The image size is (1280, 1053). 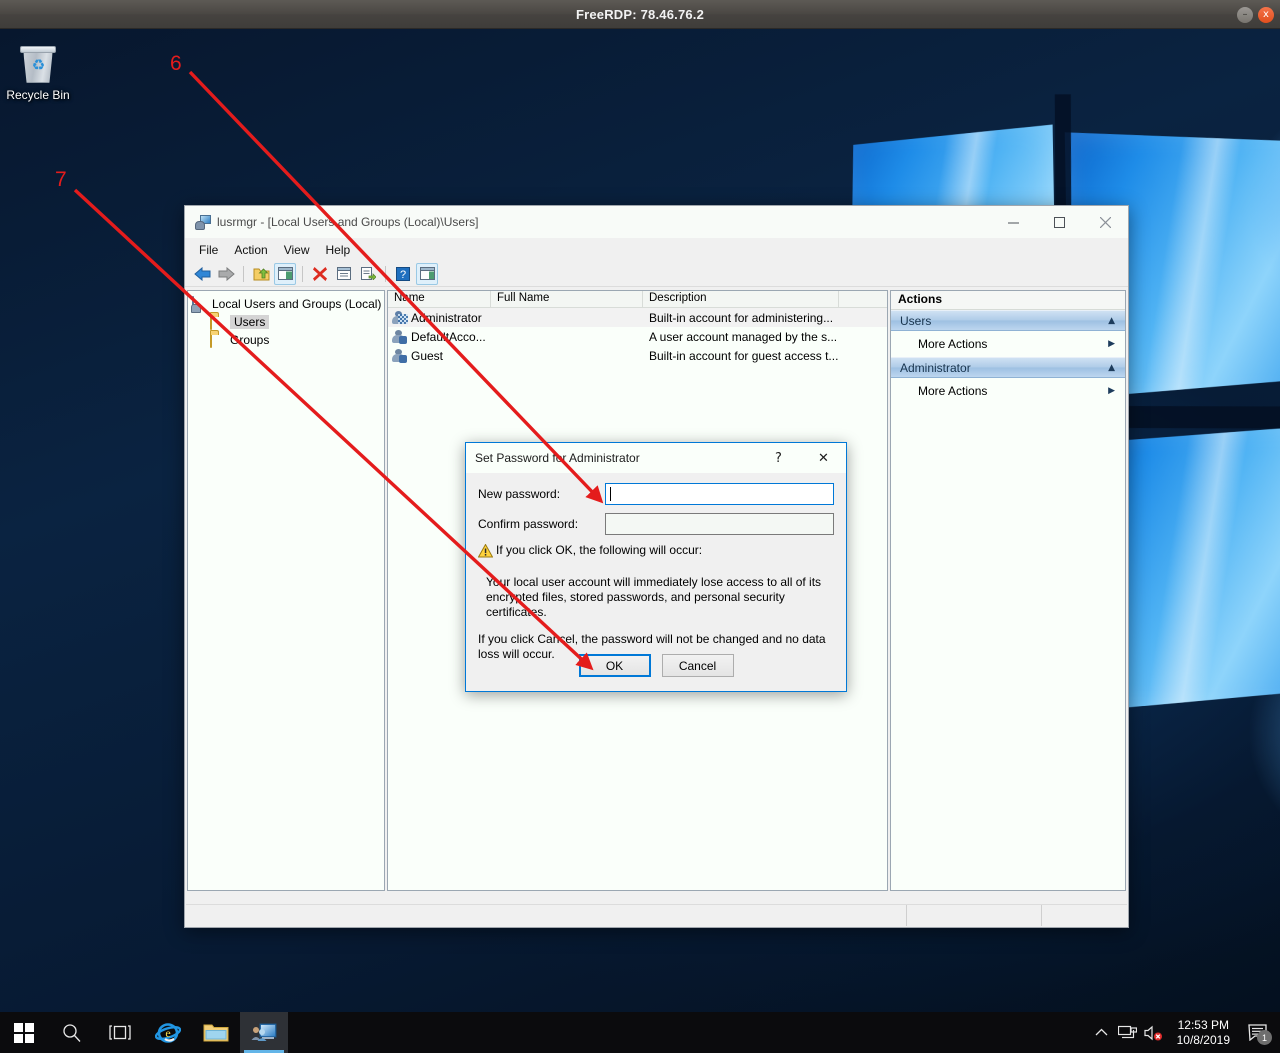 I want to click on status-bar, so click(x=656, y=915).